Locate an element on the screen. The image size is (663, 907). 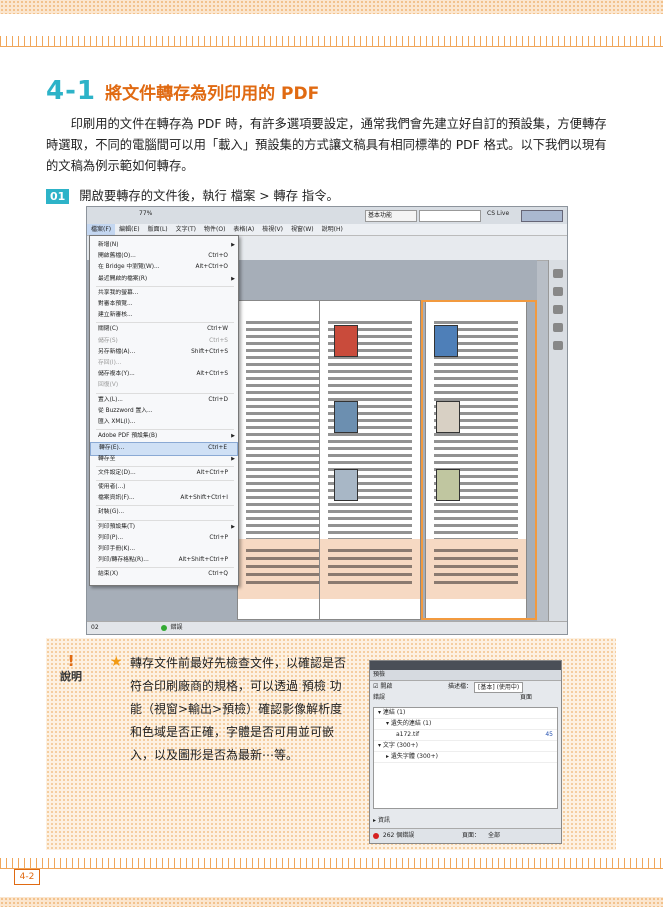
tree-item-label: ▸ 遺失字體 (300+) is located at coordinates (412, 756).